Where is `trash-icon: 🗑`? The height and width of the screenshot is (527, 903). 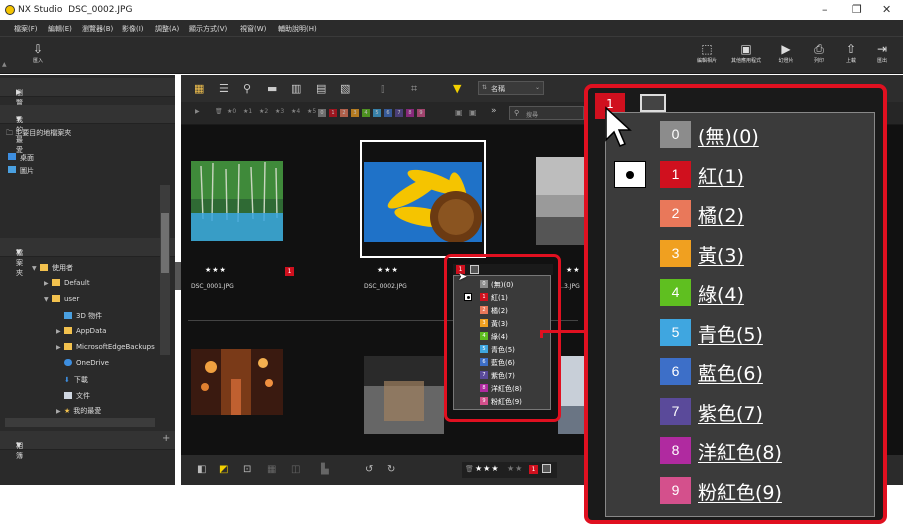
trash-icon: 🗑 is located at coordinates (469, 469).